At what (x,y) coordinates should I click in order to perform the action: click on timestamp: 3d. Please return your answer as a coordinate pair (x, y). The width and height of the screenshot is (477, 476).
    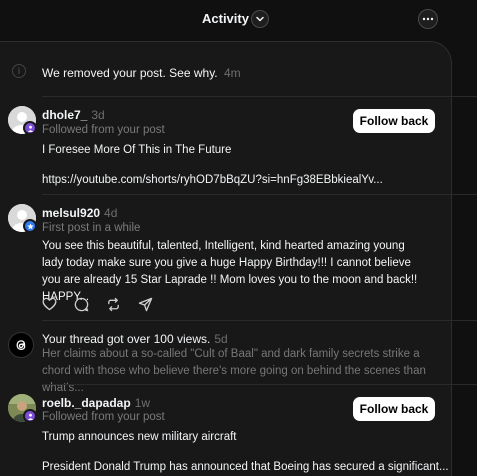
    Looking at the image, I should click on (98, 115).